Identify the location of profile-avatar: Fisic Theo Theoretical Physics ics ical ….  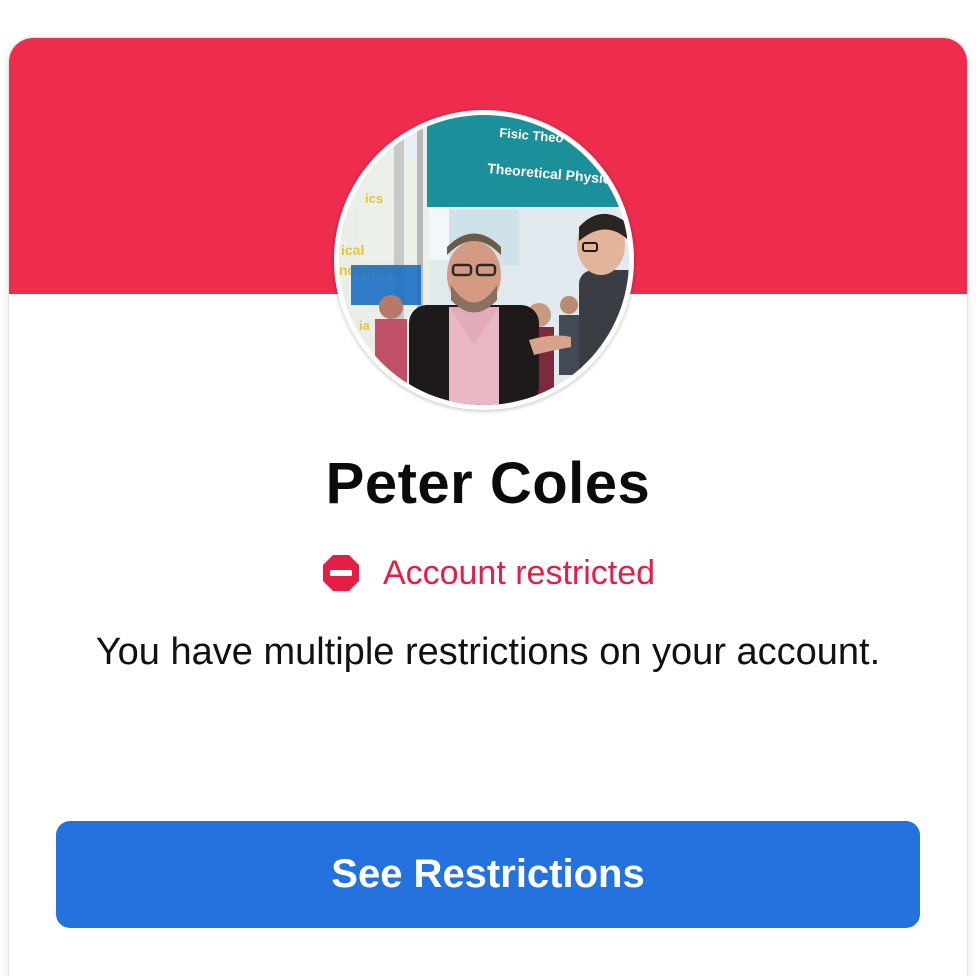
(484, 260).